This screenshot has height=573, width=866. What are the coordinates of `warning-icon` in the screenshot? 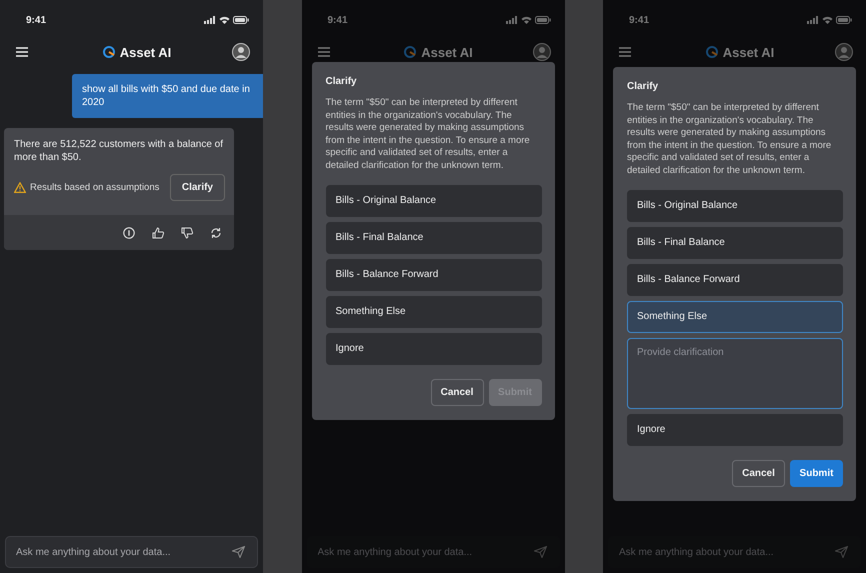 It's located at (20, 187).